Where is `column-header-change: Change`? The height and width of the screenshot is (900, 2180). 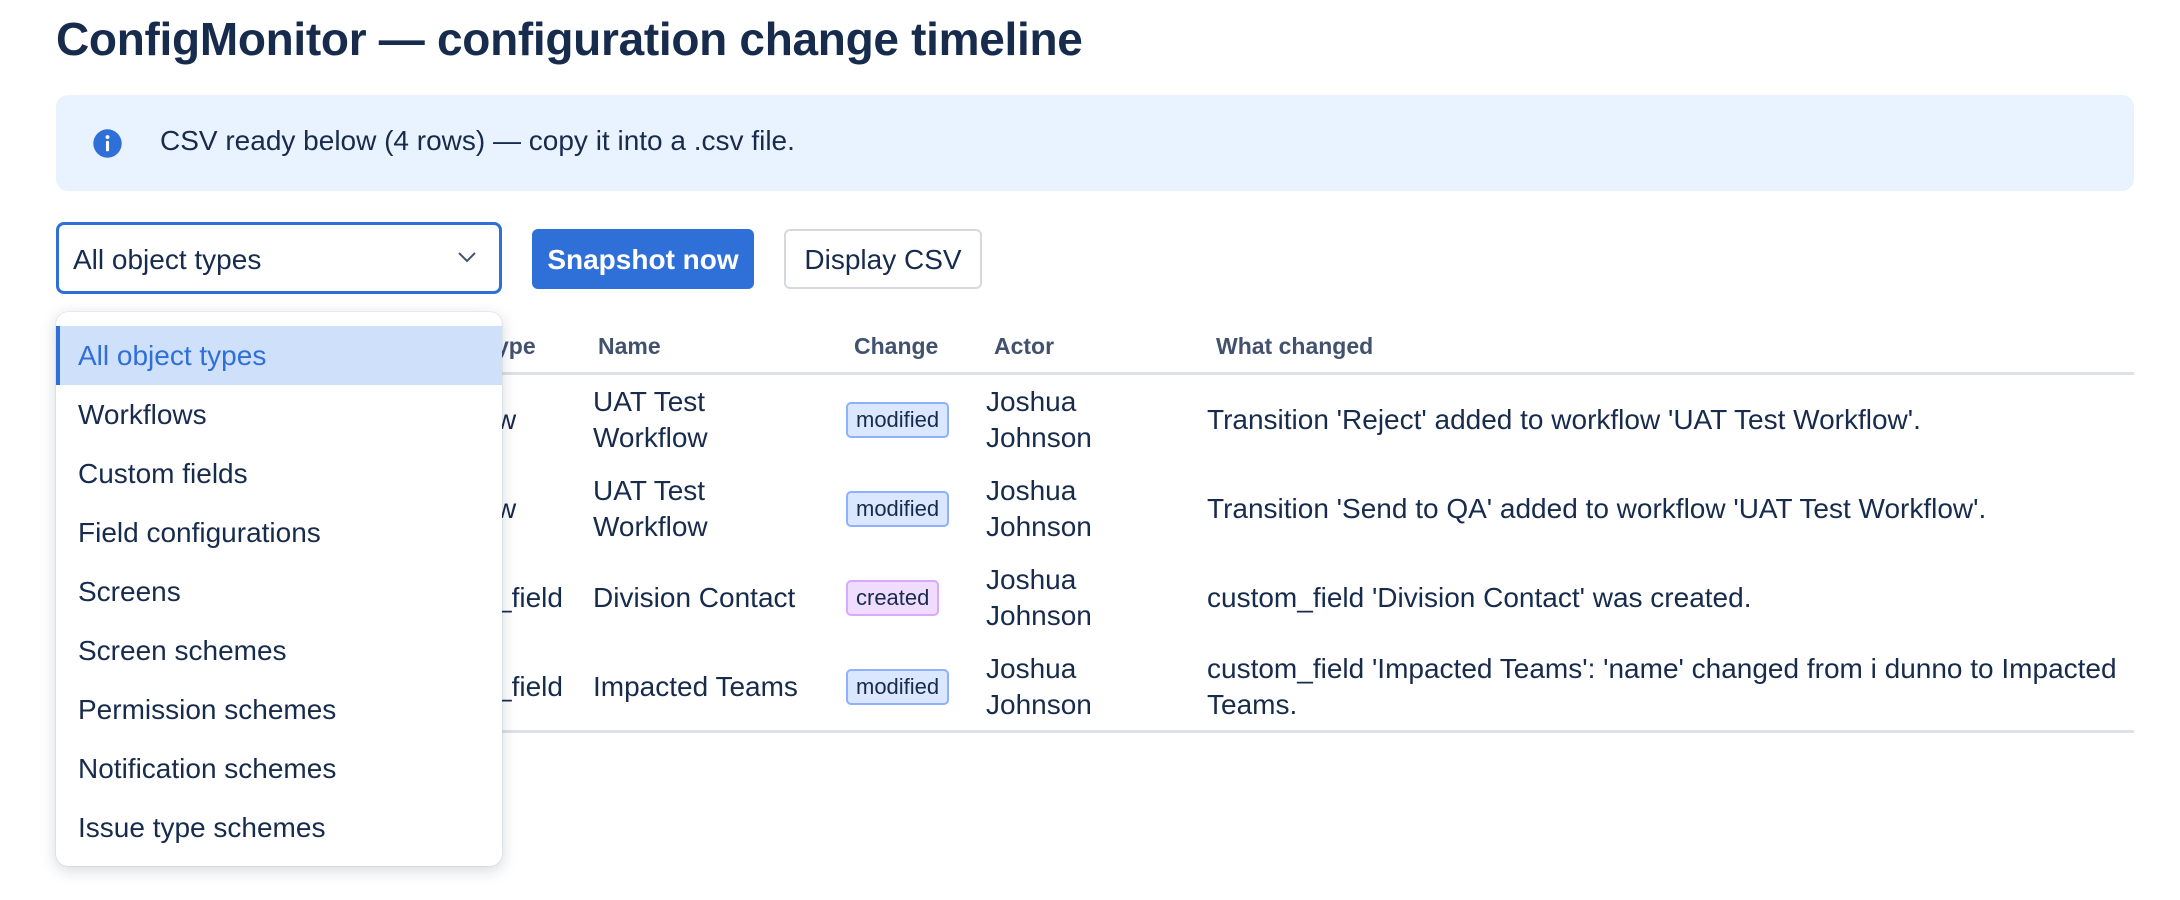 column-header-change: Change is located at coordinates (896, 346).